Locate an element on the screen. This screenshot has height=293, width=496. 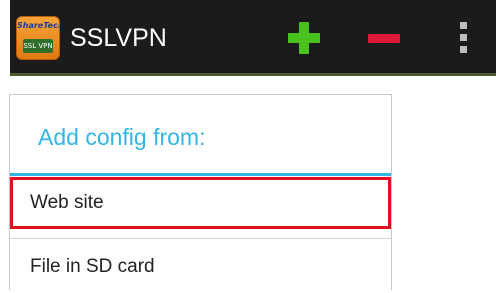
app-logo-tag-text: SSL VPN is located at coordinates (38, 46).